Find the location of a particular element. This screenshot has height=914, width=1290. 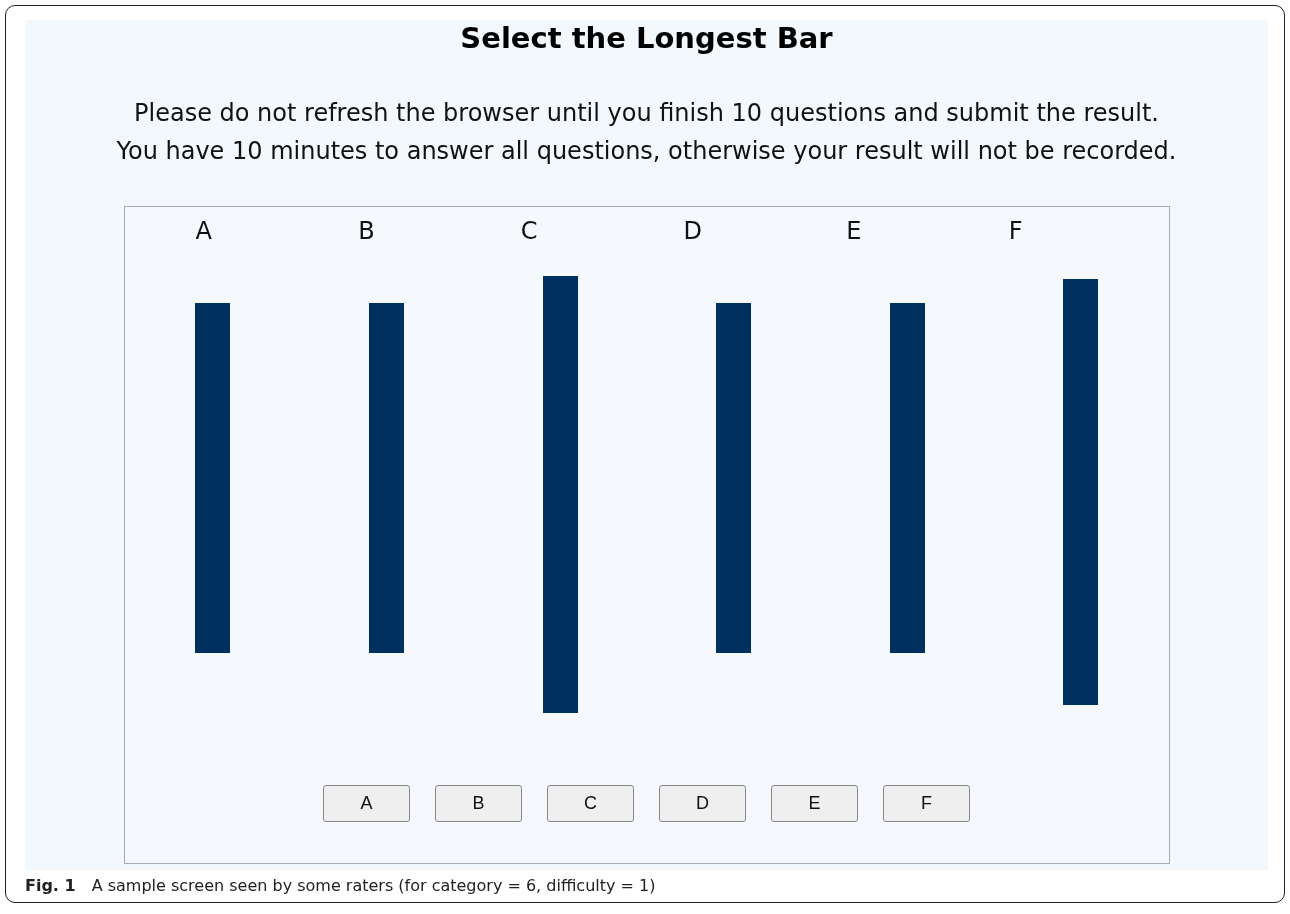

instructions: Please do not refresh the browser until you finish 10 questions and submit the result. You have 10 minutes to answer all questions, otherwise your result will not be recorded. is located at coordinates (646, 132).